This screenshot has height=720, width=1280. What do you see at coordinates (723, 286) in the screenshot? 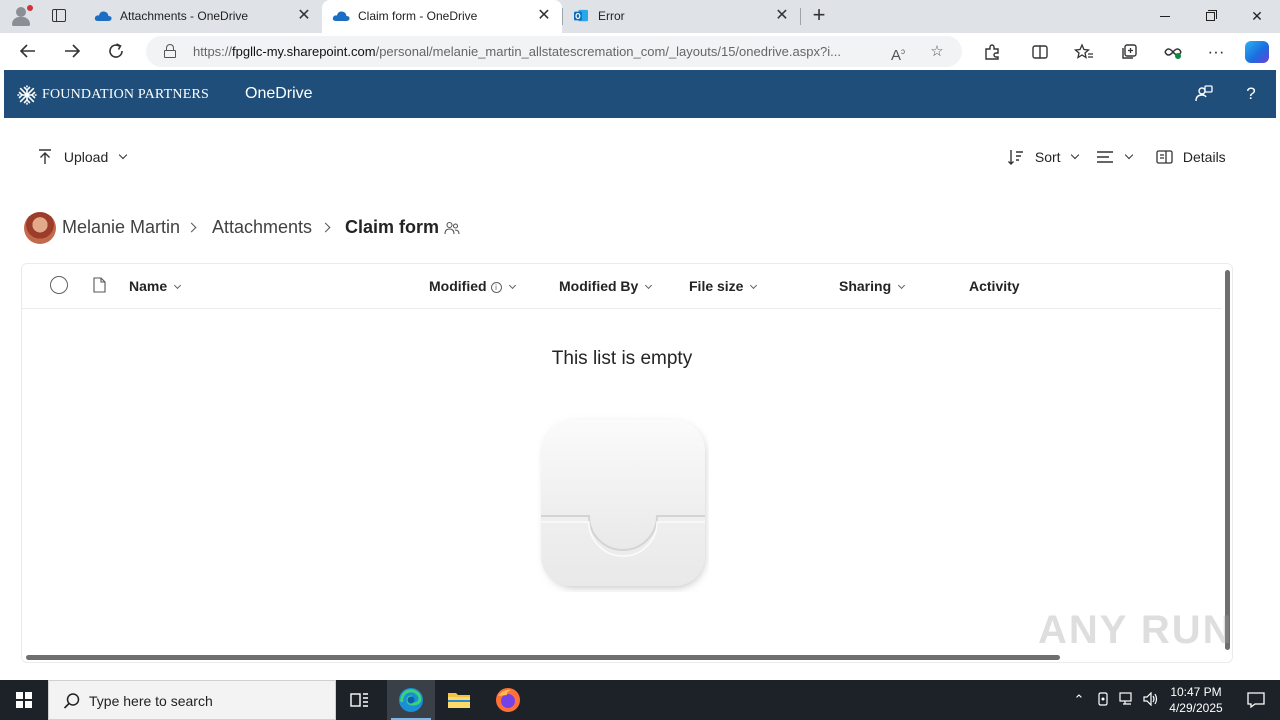
I see `column-file-size: File size` at bounding box center [723, 286].